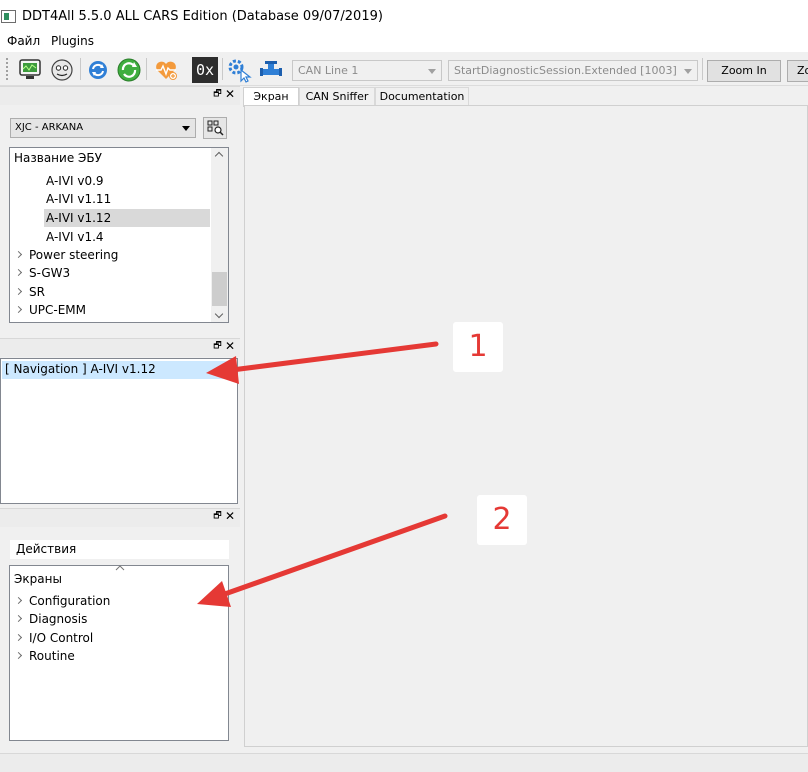 The width and height of the screenshot is (808, 772). I want to click on tree-category: Routine, so click(52, 656).